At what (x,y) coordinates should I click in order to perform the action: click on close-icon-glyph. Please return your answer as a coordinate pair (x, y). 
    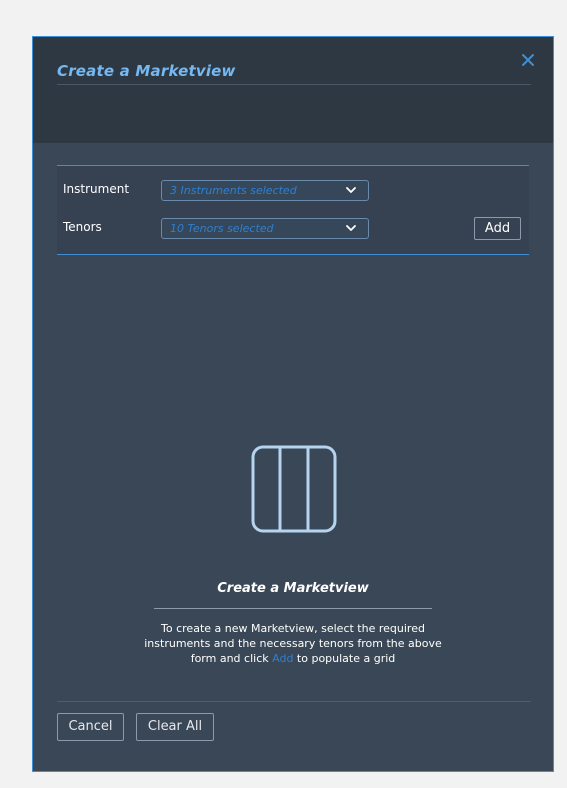
    Looking at the image, I should click on (528, 60).